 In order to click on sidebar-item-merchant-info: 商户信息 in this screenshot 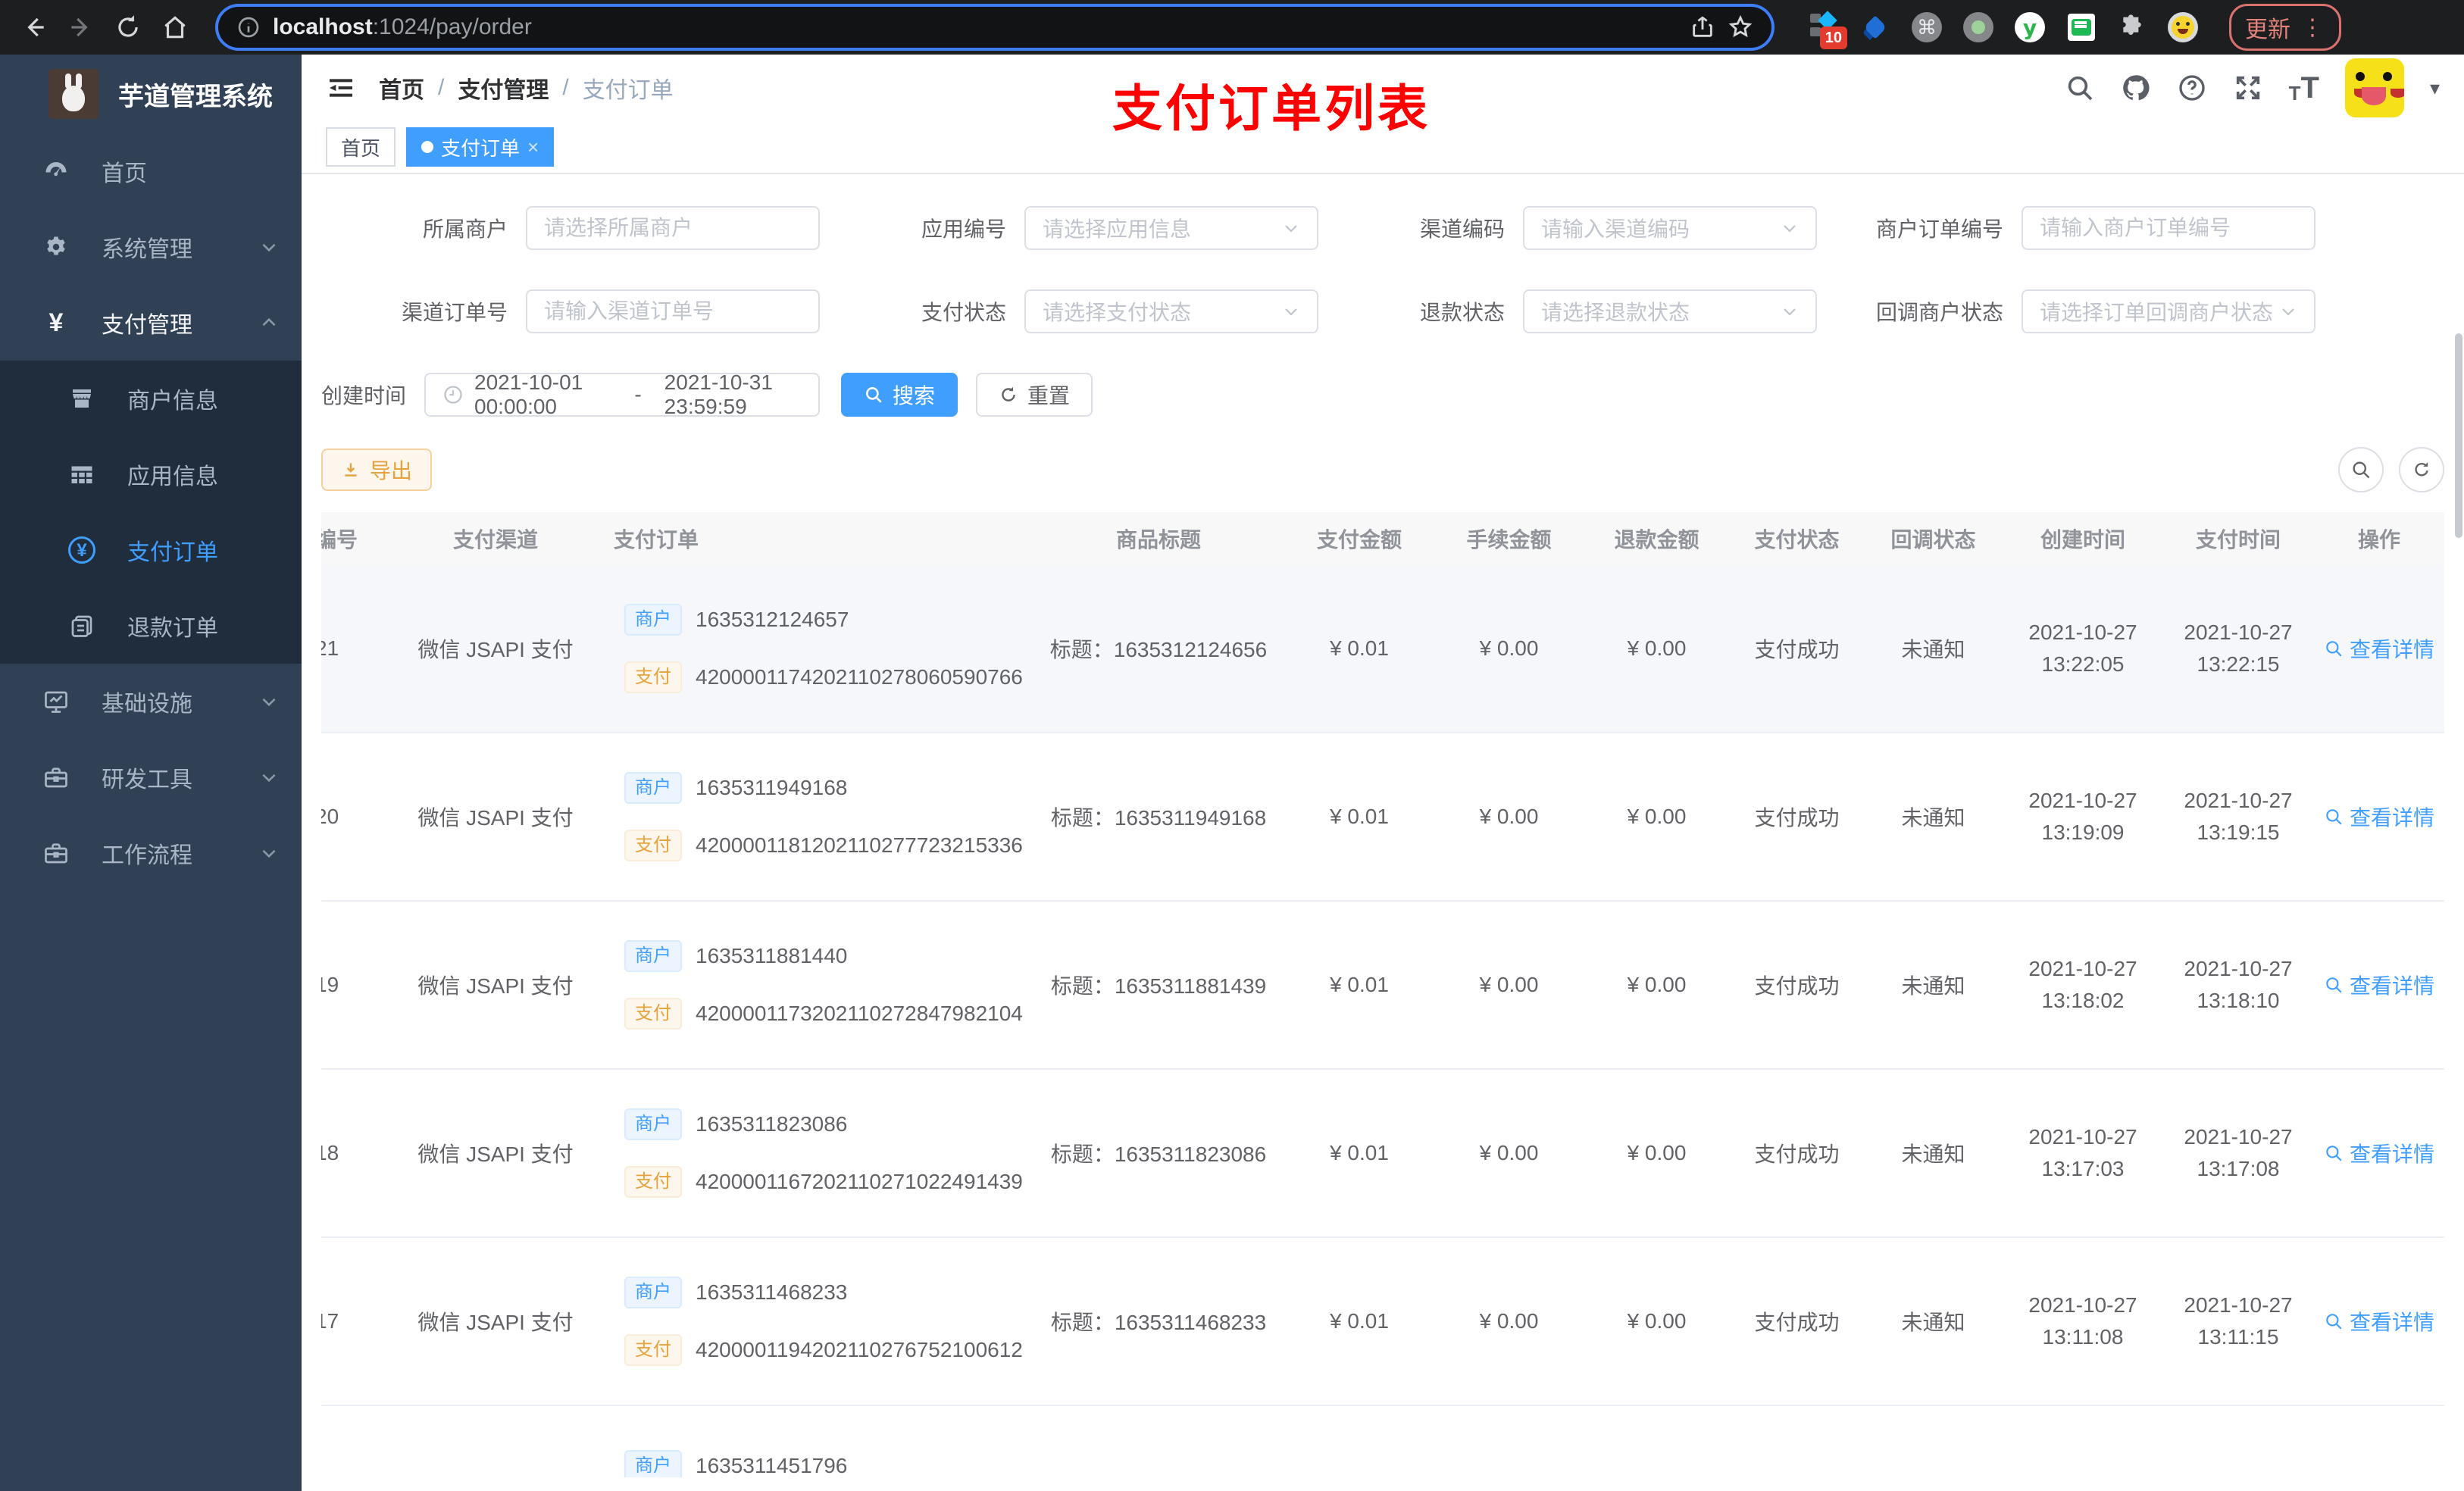, I will do `click(151, 398)`.